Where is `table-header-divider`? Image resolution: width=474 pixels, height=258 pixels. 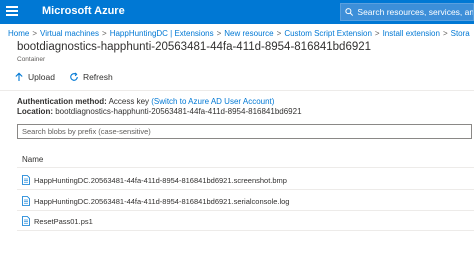 table-header-divider is located at coordinates (245, 167).